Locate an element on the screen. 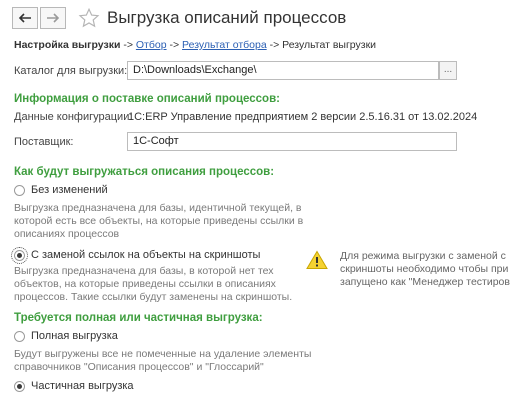  breadcrumb-link-filter-result: Результат отбора is located at coordinates (224, 45).